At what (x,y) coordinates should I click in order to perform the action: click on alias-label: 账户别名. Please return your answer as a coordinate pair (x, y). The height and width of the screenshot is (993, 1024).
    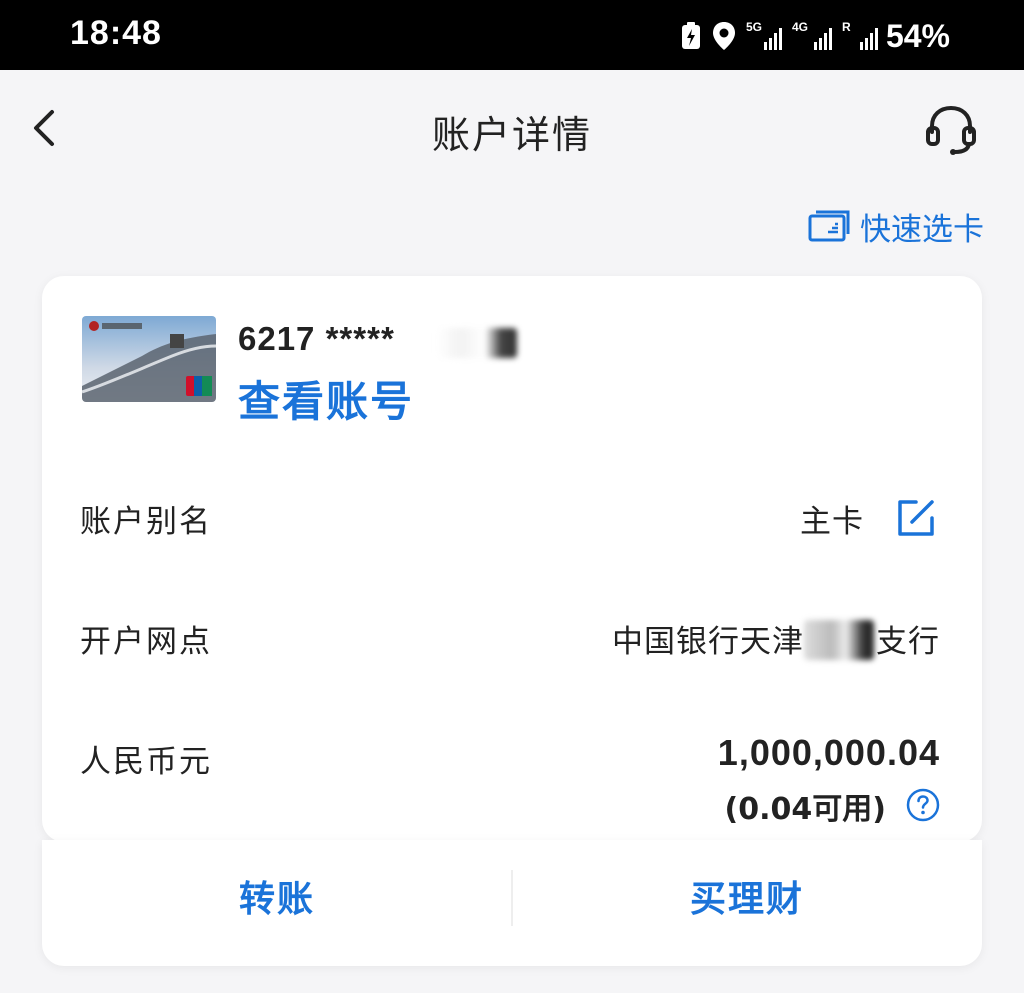
    Looking at the image, I should click on (146, 522).